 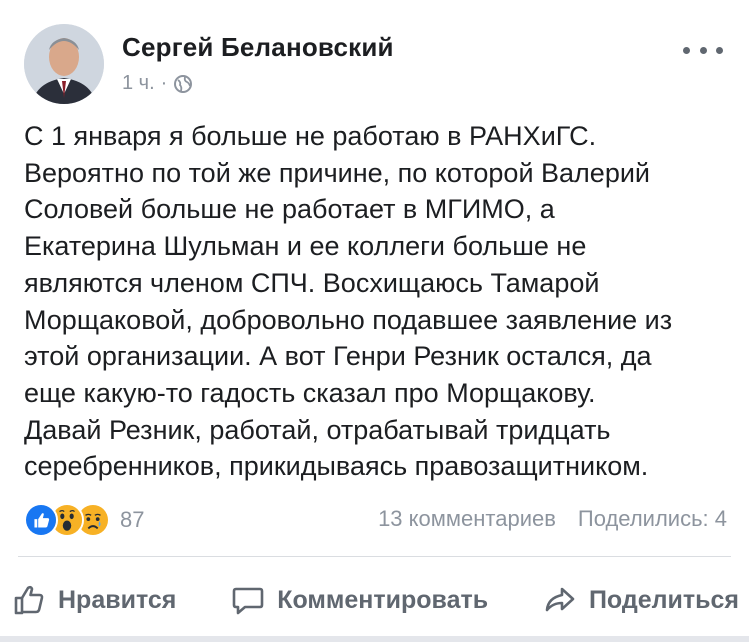 I want to click on avatar-image, so click(x=64, y=64).